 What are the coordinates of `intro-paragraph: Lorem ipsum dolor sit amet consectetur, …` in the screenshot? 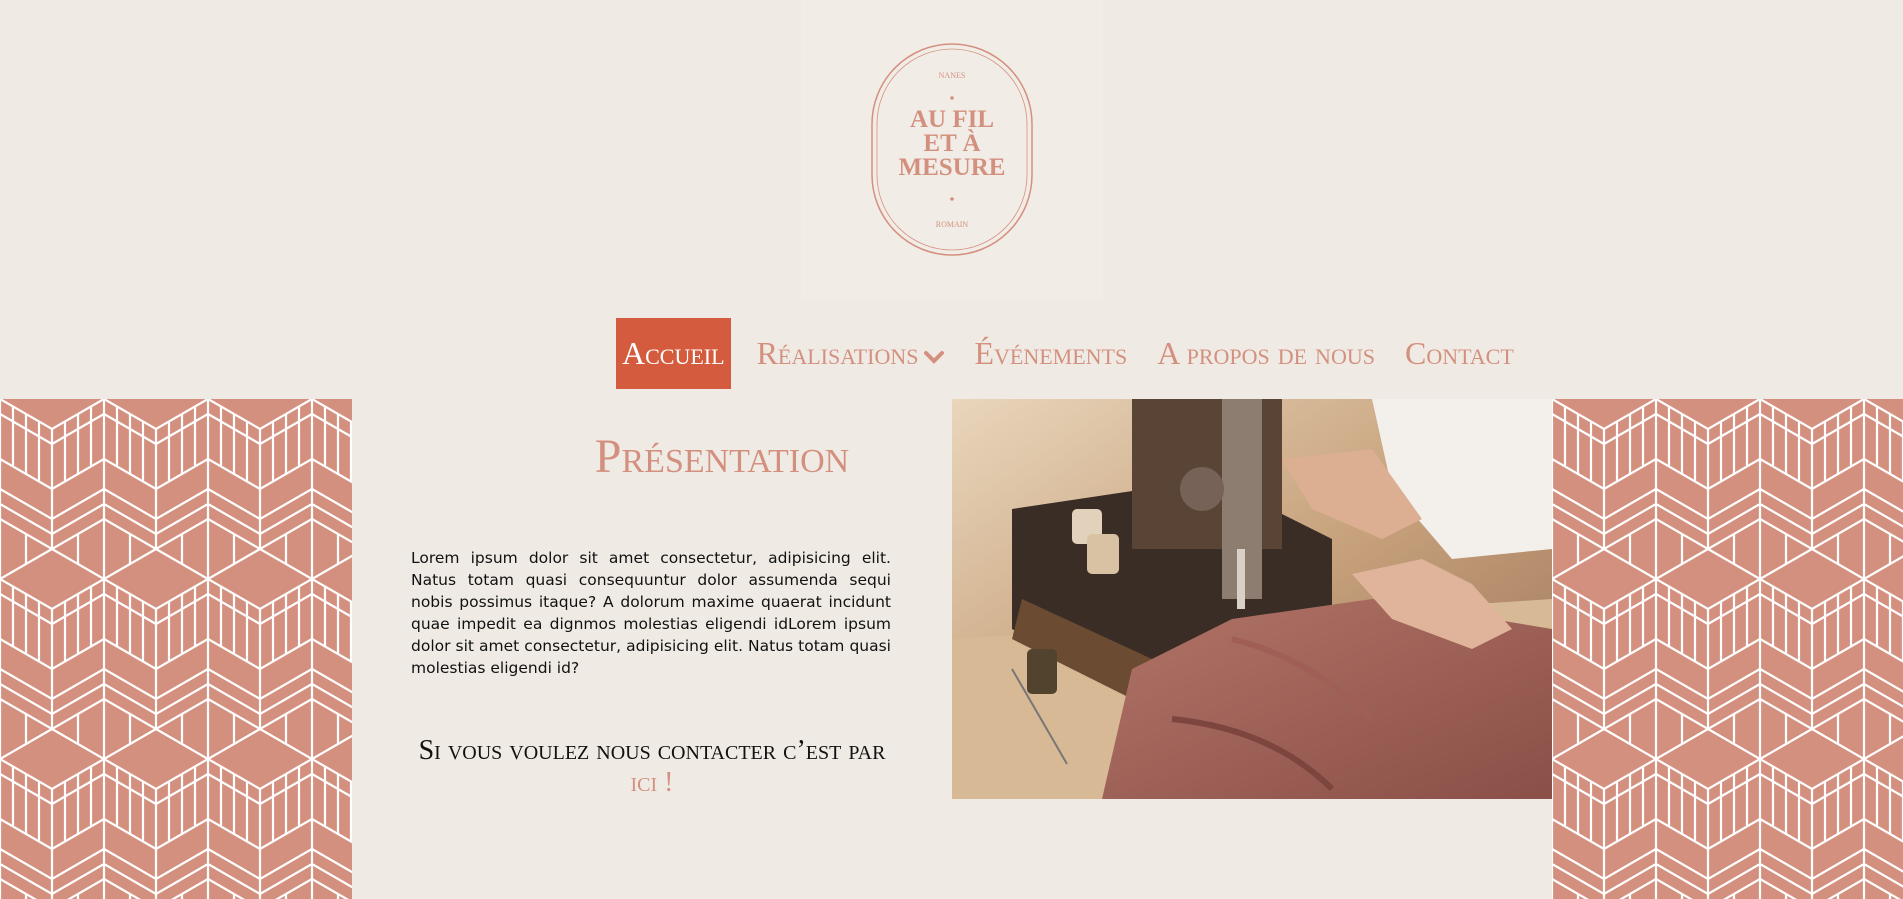 It's located at (651, 613).